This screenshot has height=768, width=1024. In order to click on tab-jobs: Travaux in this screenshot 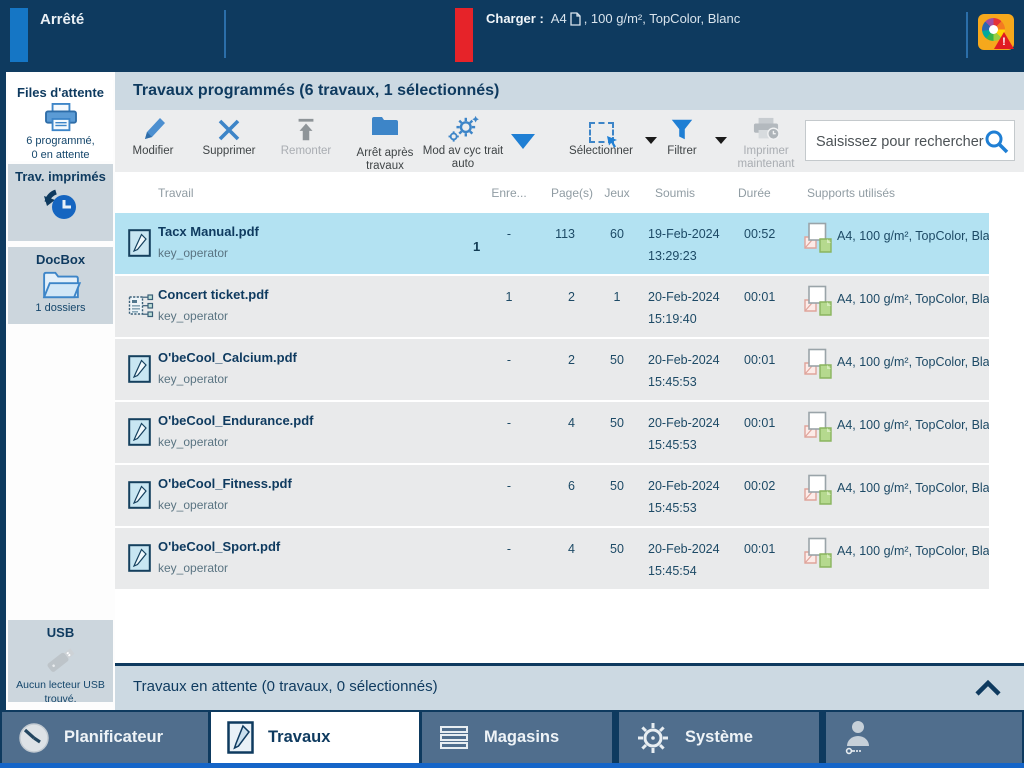, I will do `click(315, 737)`.